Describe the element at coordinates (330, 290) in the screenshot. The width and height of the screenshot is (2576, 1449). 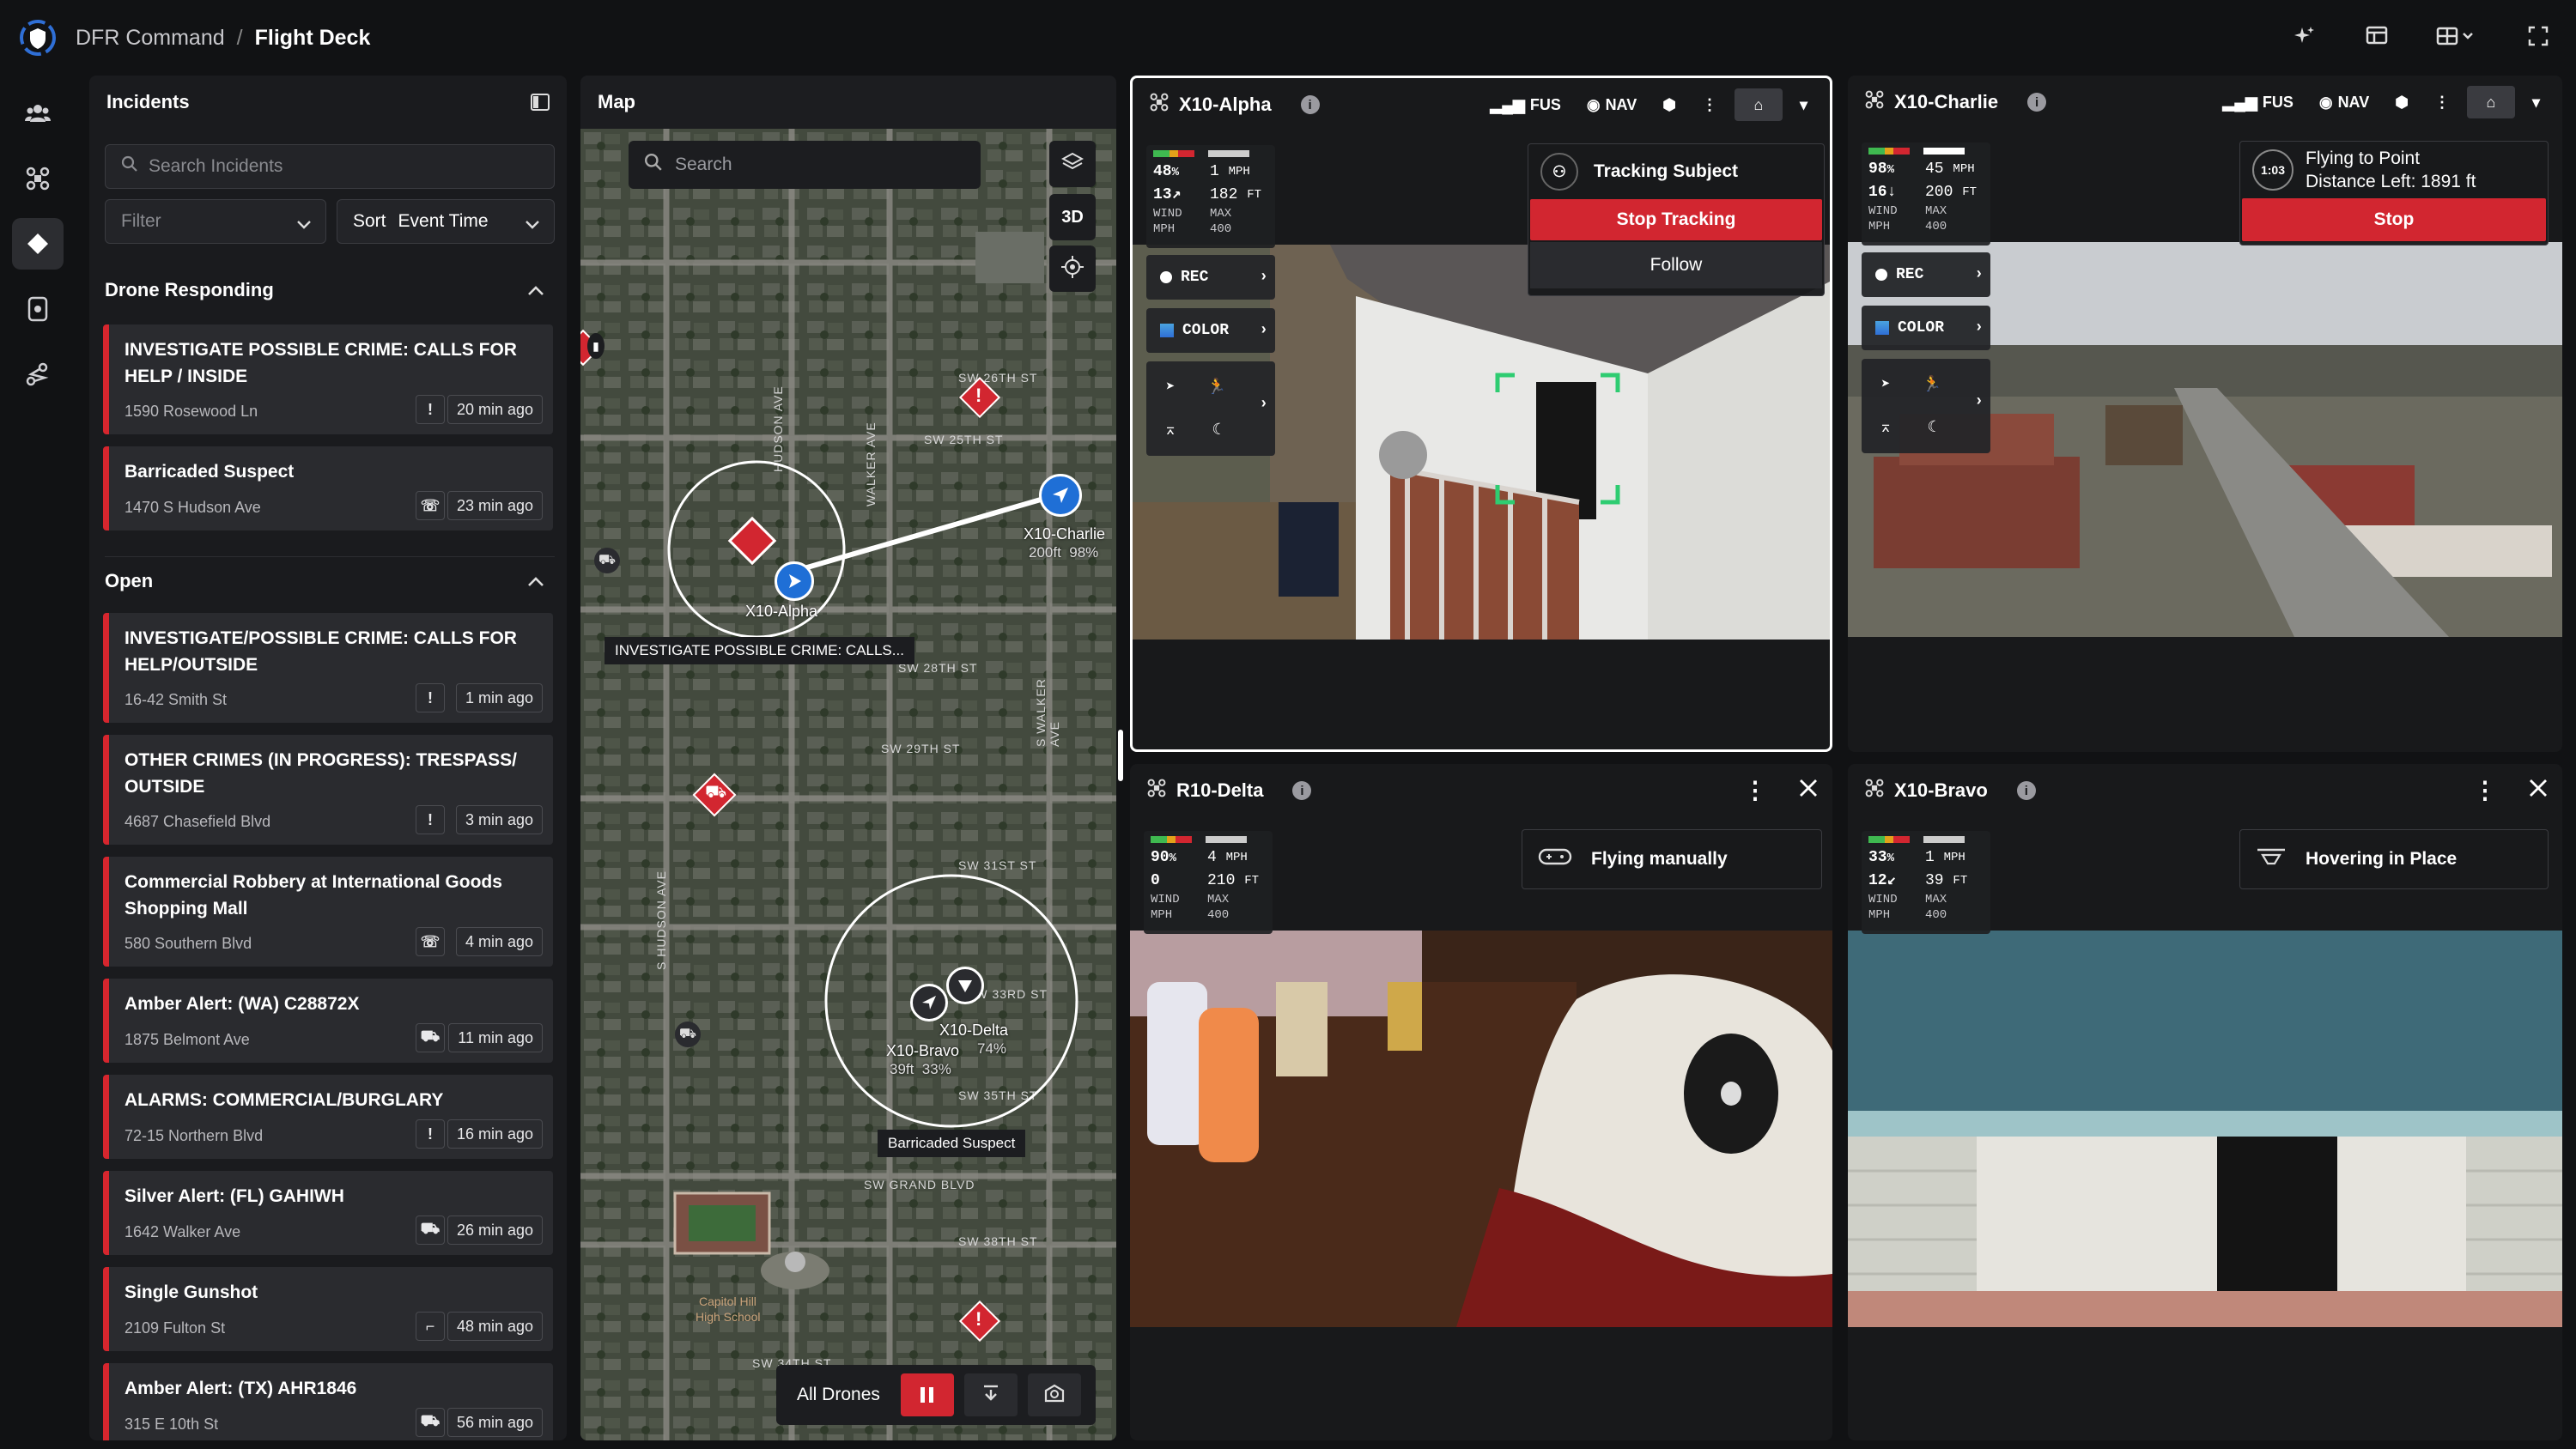
I see `section-drone-responding: Drone Responding` at that location.